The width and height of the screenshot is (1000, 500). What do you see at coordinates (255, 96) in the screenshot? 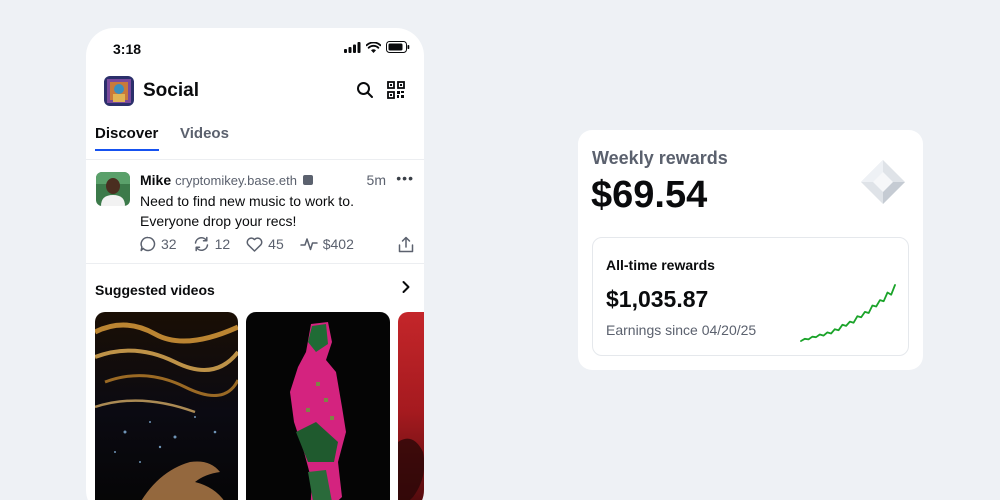
I see `app-header: Social` at bounding box center [255, 96].